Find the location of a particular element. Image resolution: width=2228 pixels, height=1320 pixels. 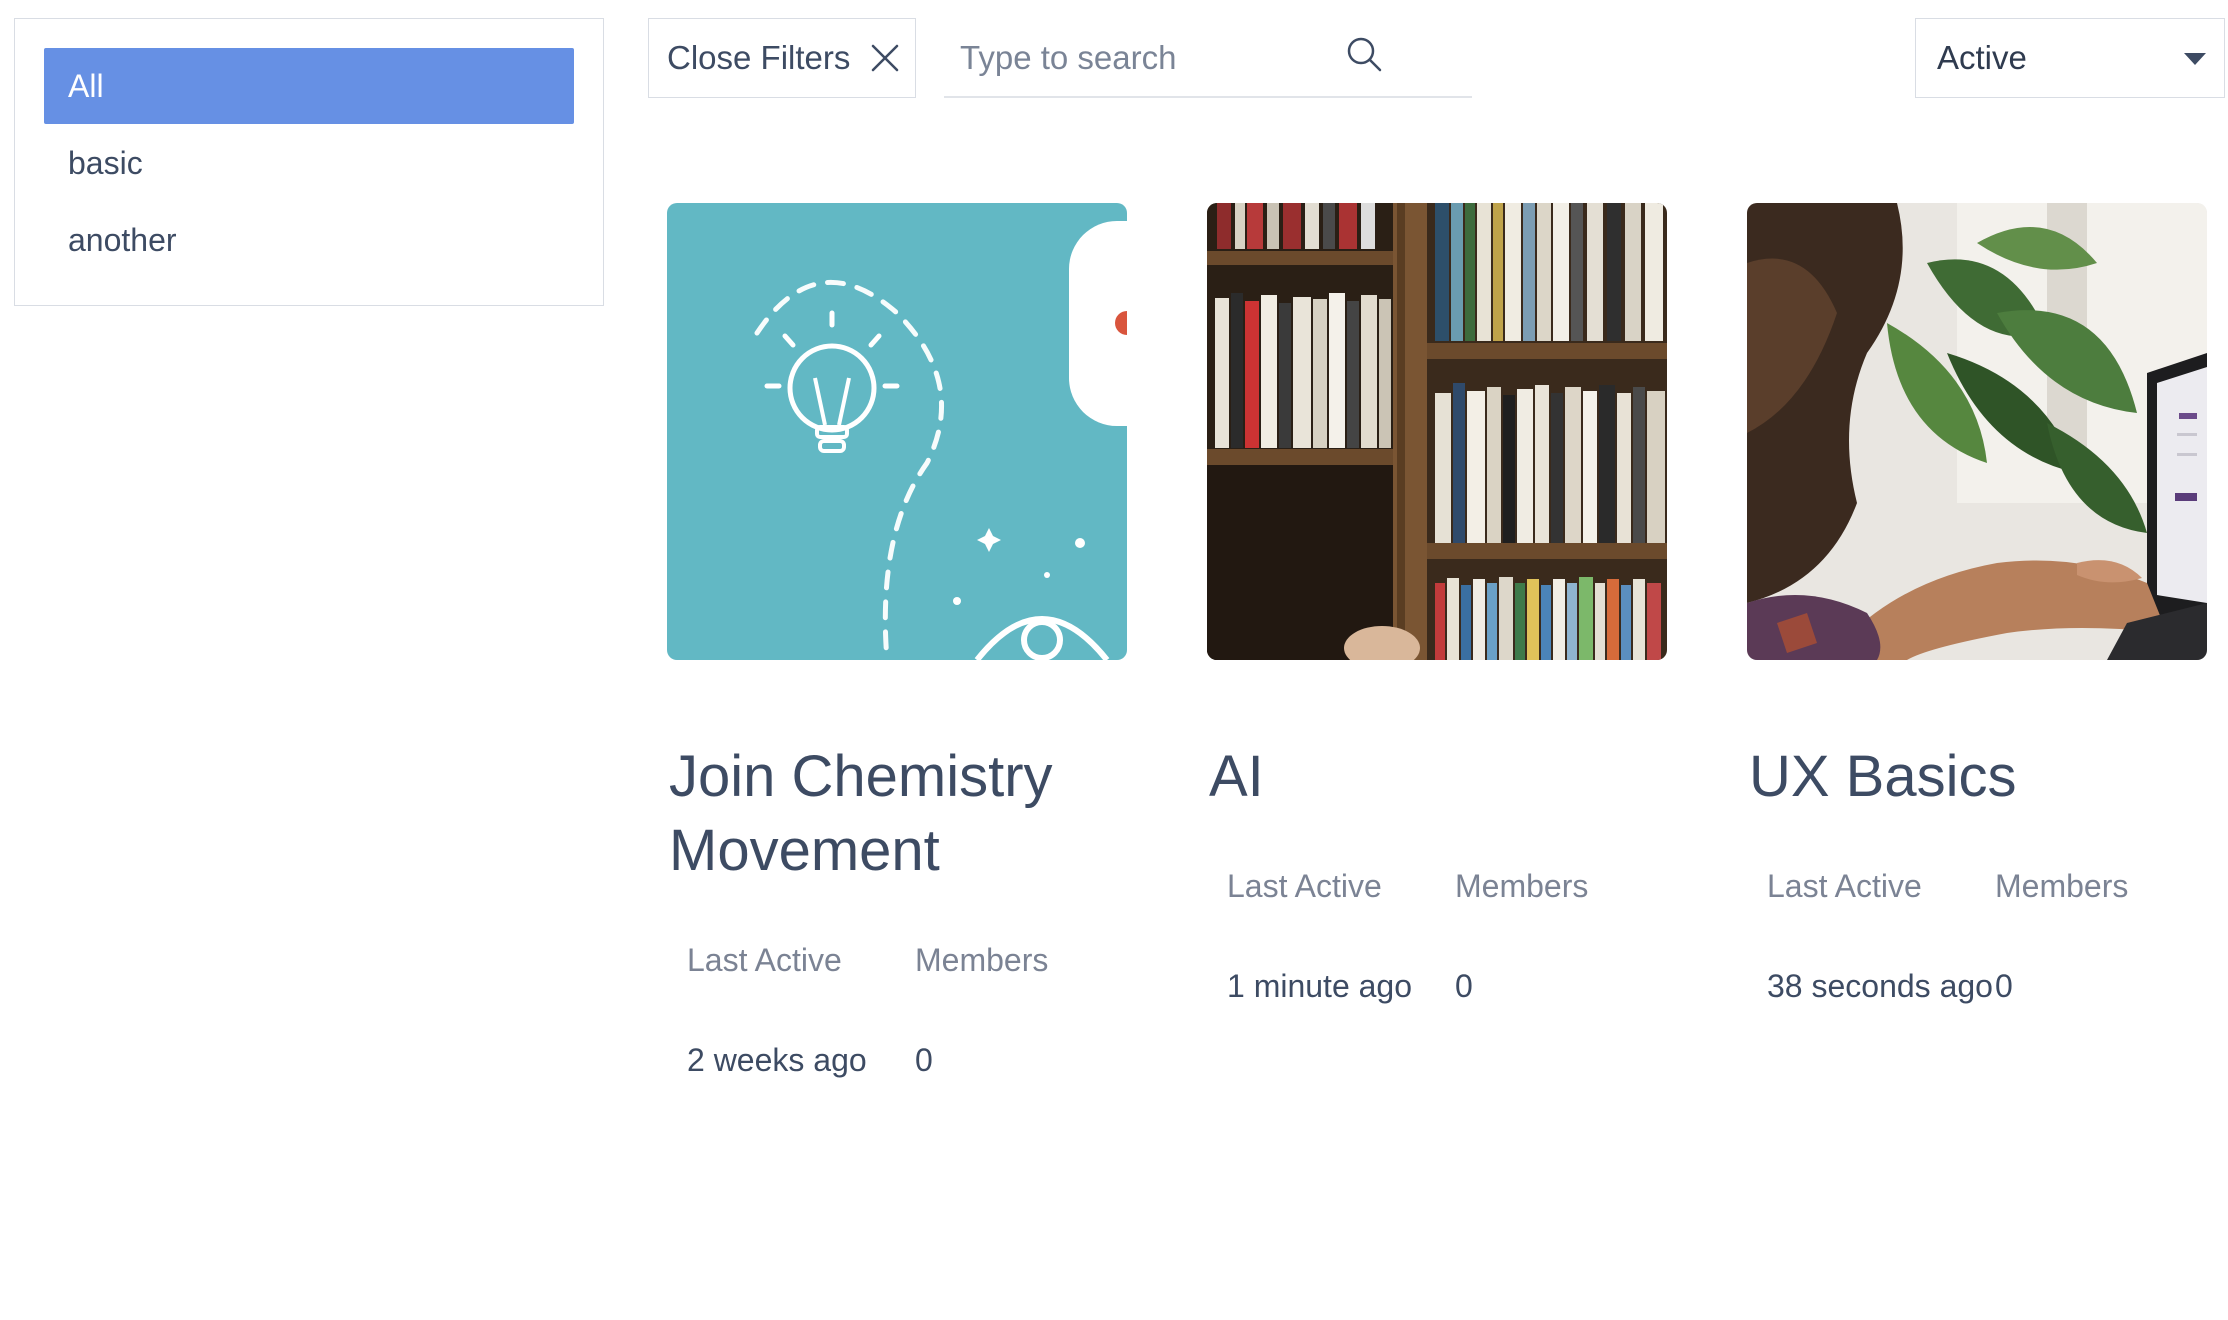

sidebar-item-label: basic is located at coordinates (105, 163).